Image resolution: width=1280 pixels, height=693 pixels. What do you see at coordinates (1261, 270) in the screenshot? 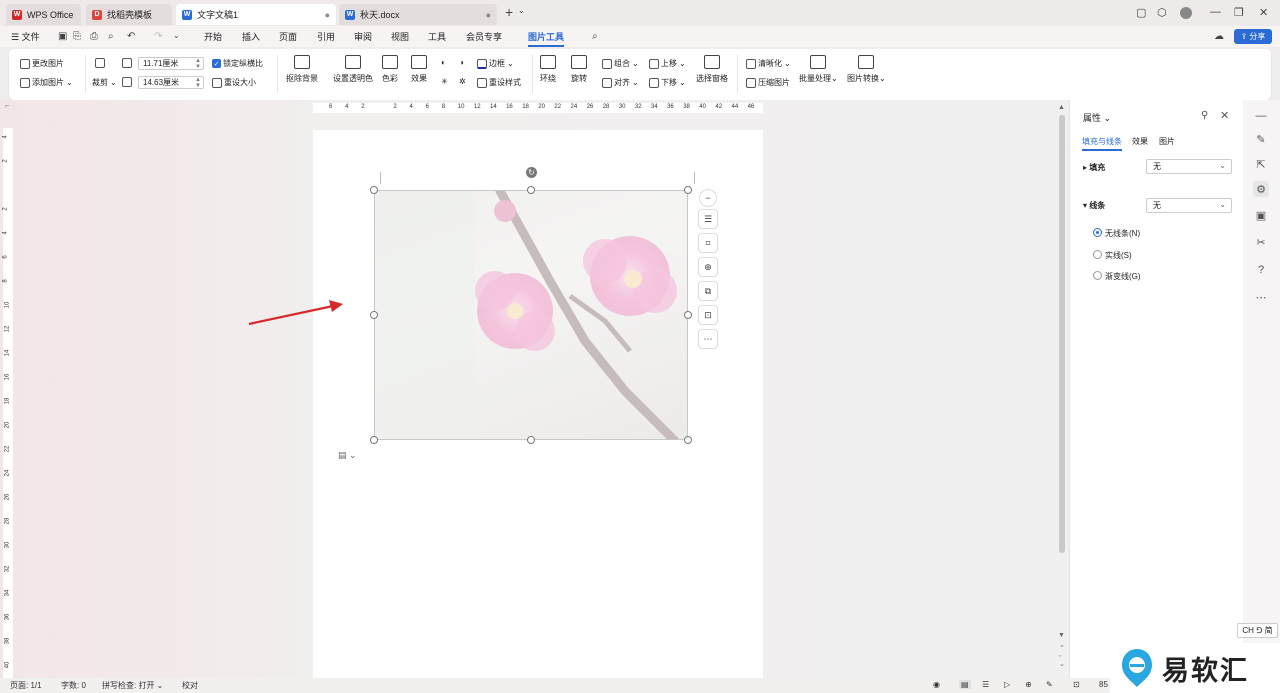
I see `help-icon: ?` at bounding box center [1261, 270].